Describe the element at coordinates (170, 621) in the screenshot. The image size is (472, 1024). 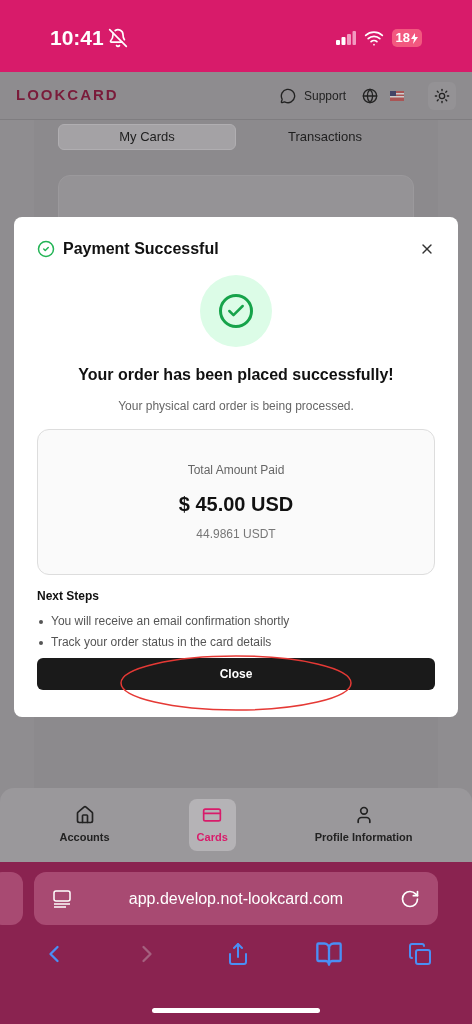
I see `next-step: You will receive an email confirmation shortly` at that location.